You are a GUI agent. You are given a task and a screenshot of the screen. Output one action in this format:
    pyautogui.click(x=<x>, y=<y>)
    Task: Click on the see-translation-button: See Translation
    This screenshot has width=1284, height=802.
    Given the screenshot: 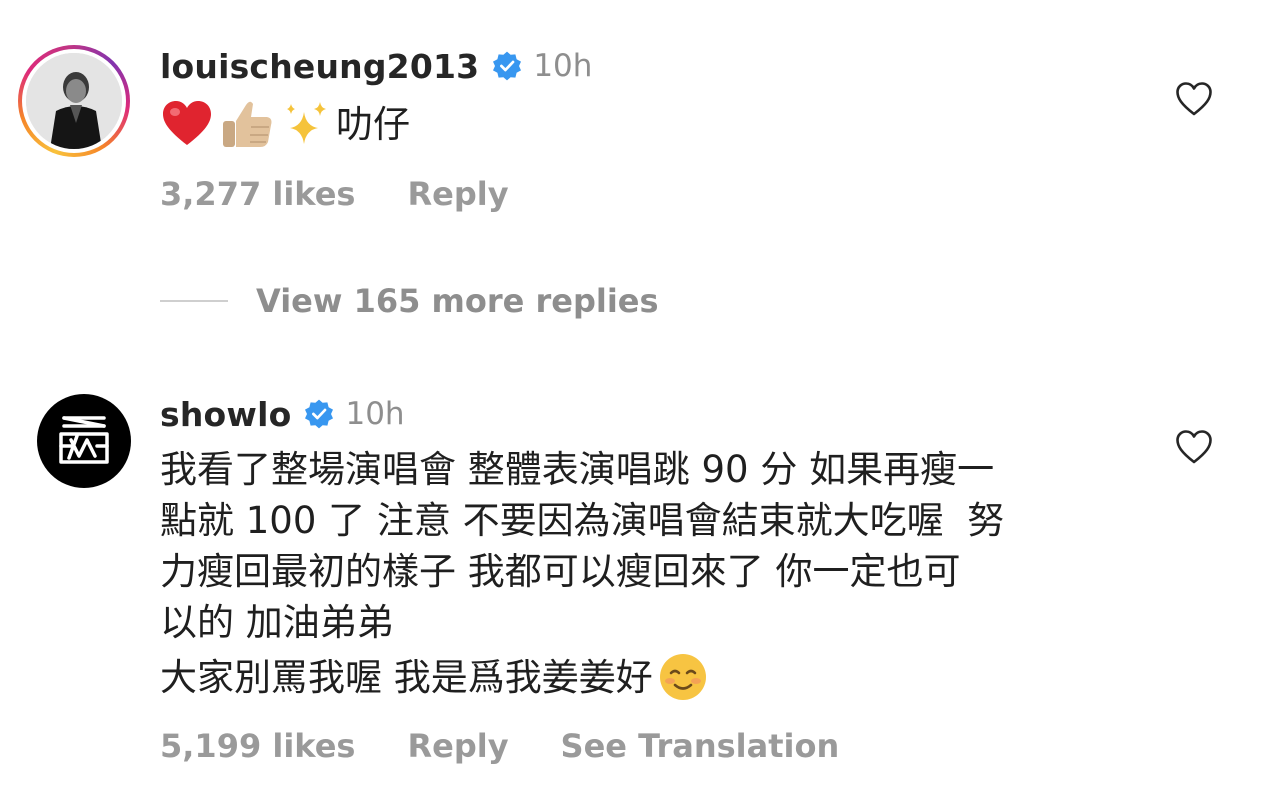 What is the action you would take?
    pyautogui.click(x=700, y=746)
    